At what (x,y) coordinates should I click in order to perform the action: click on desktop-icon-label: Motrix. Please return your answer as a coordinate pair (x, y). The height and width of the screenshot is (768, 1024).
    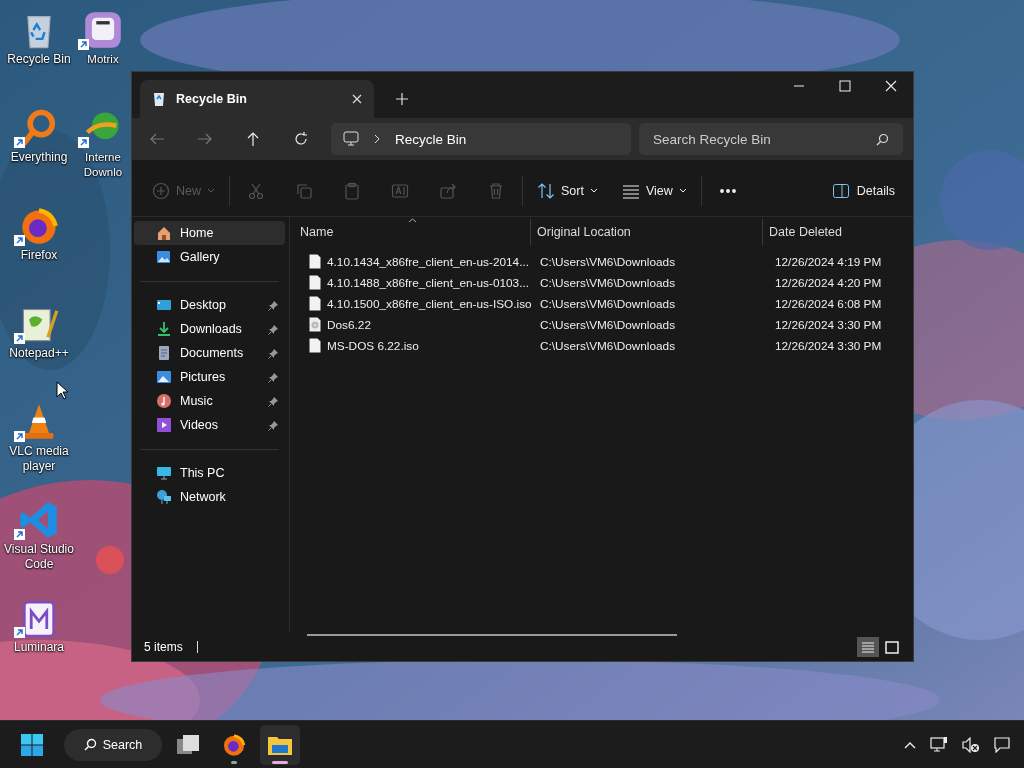
    Looking at the image, I should click on (103, 59).